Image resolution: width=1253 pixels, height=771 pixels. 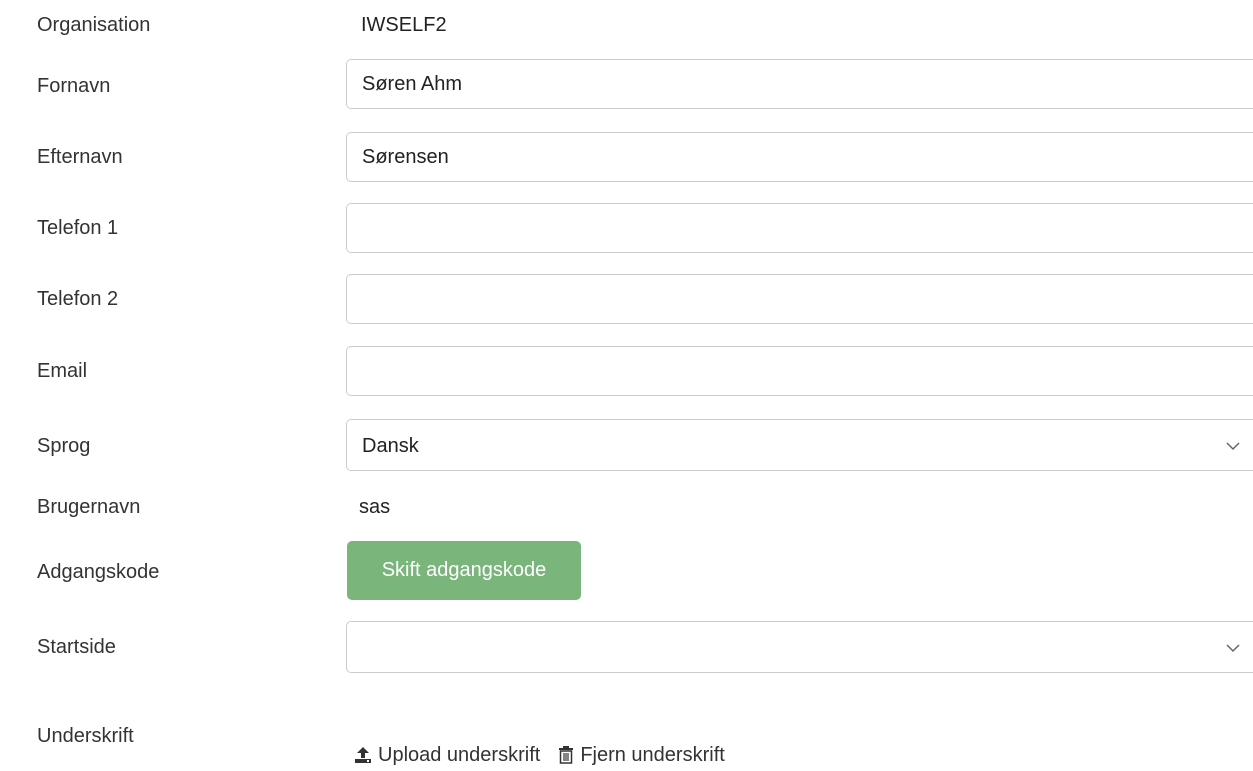 What do you see at coordinates (799, 371) in the screenshot?
I see `email-input` at bounding box center [799, 371].